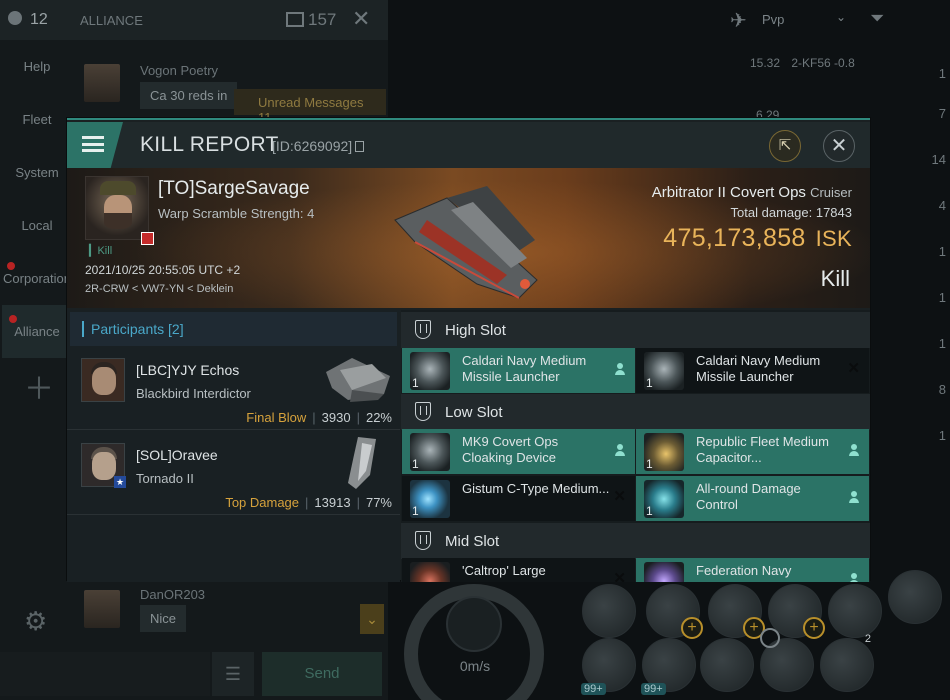  Describe the element at coordinates (361, 19) in the screenshot. I see `chat-close-icon: ✕` at that location.